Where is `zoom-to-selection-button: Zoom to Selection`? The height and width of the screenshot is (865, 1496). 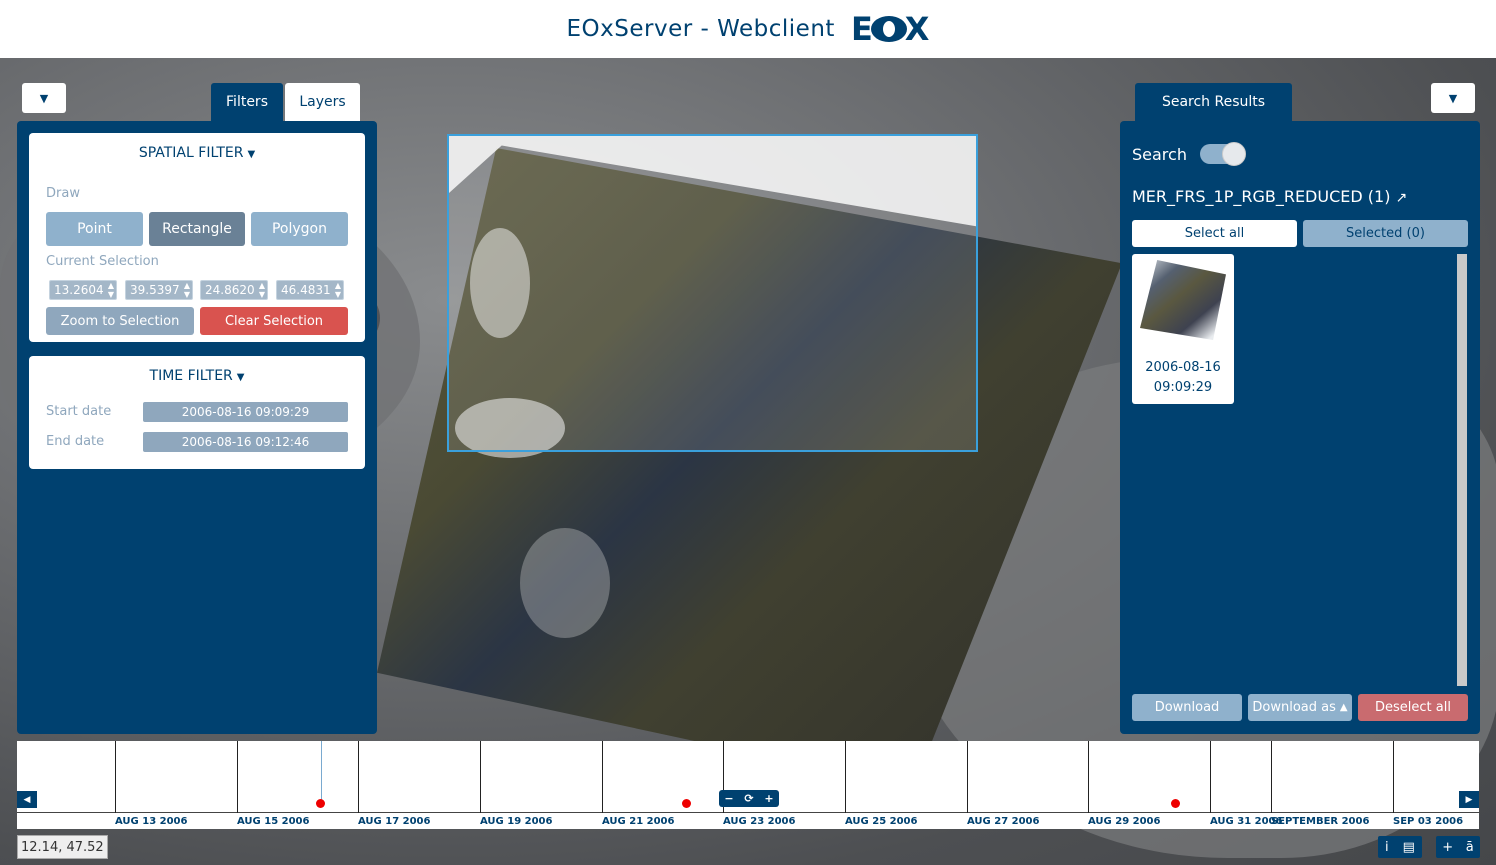 zoom-to-selection-button: Zoom to Selection is located at coordinates (120, 321).